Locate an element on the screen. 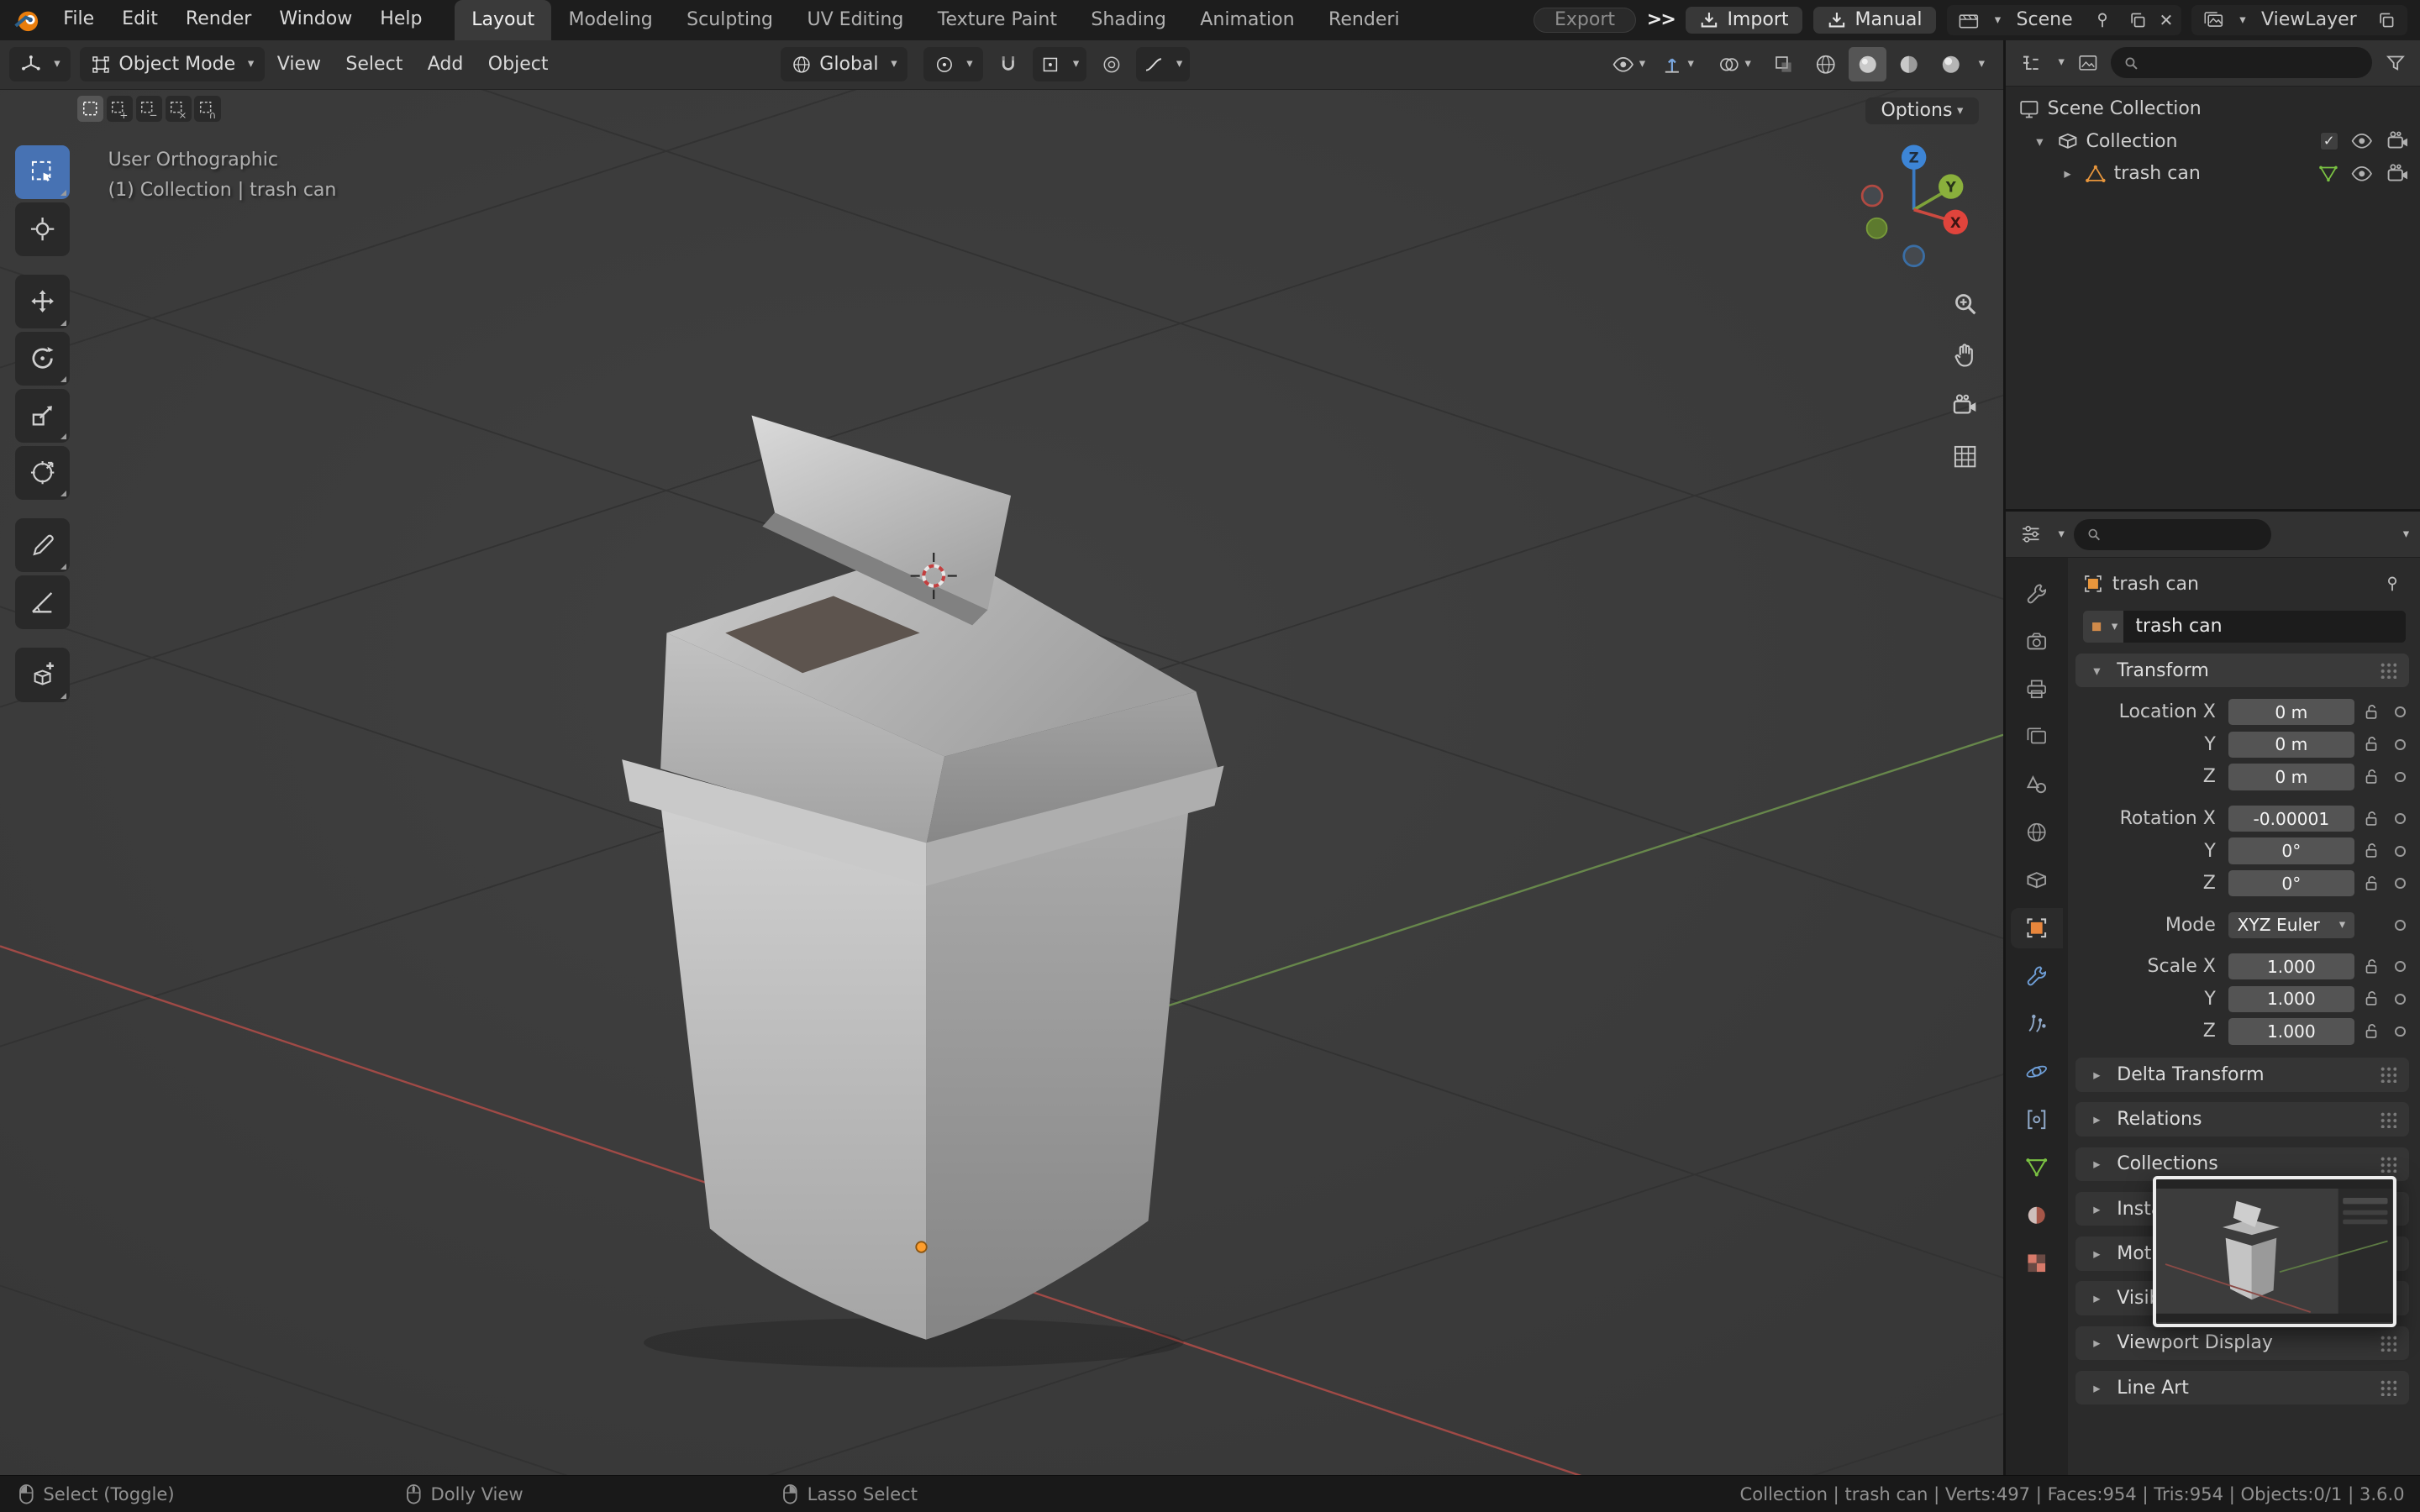  tool-annotate is located at coordinates (42, 545).